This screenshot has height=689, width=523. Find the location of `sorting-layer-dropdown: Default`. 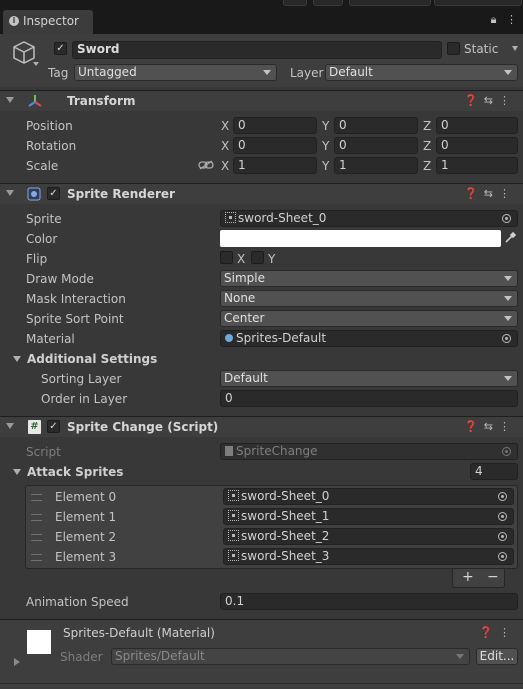

sorting-layer-dropdown: Default is located at coordinates (369, 378).